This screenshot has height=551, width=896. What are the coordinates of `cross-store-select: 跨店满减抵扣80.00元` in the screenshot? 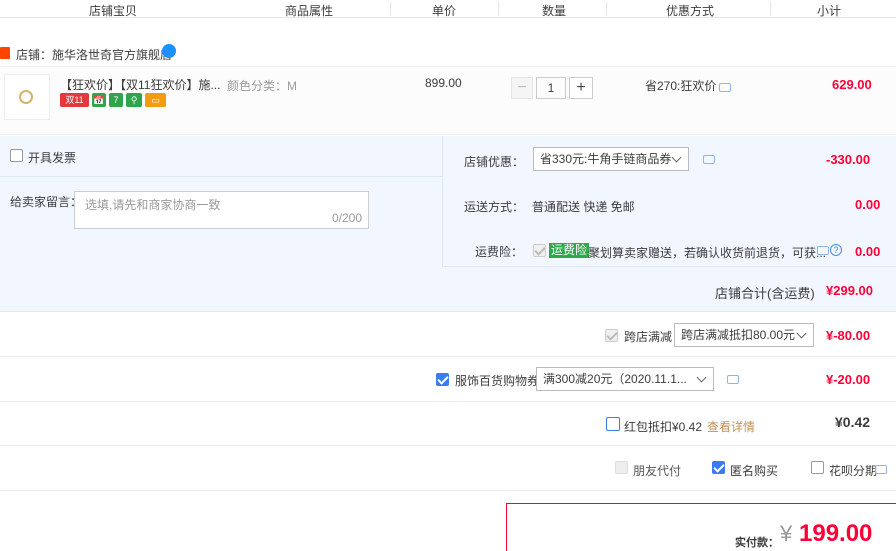 It's located at (744, 335).